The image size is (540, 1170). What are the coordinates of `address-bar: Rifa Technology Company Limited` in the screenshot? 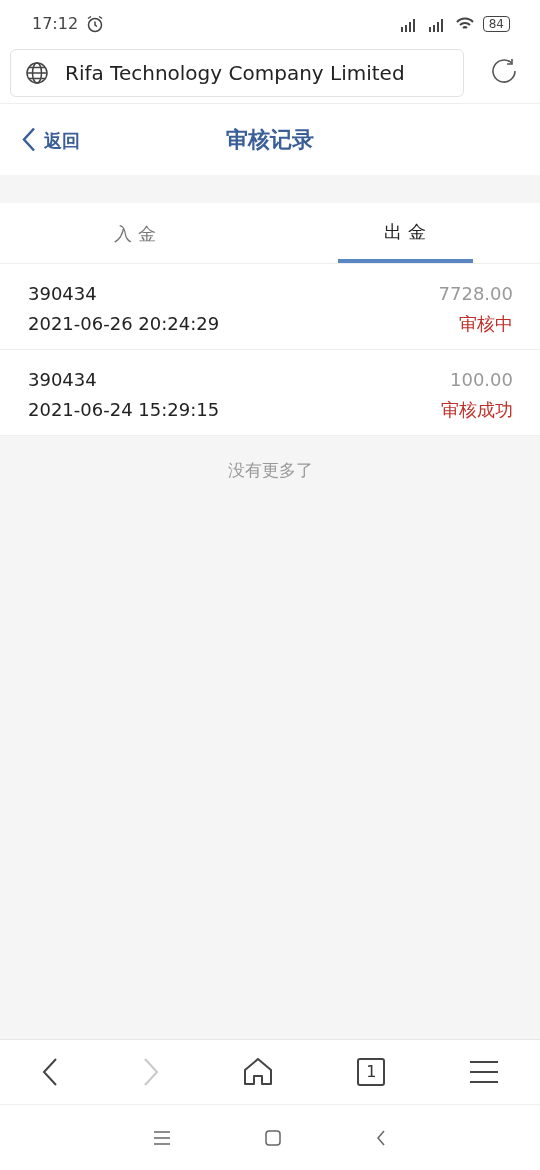 It's located at (237, 72).